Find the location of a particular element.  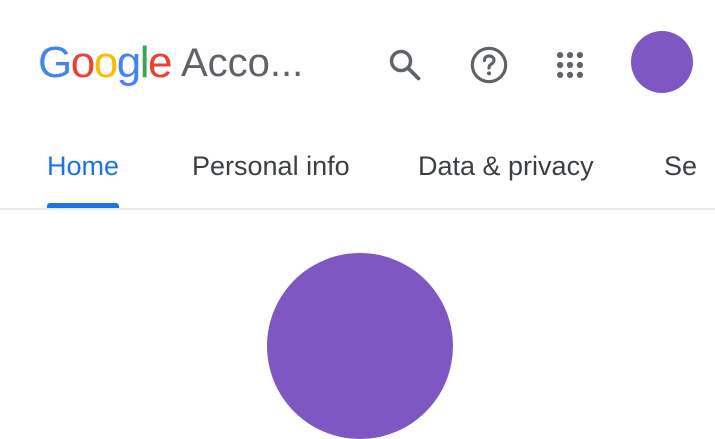

tab-security: Se is located at coordinates (680, 178).